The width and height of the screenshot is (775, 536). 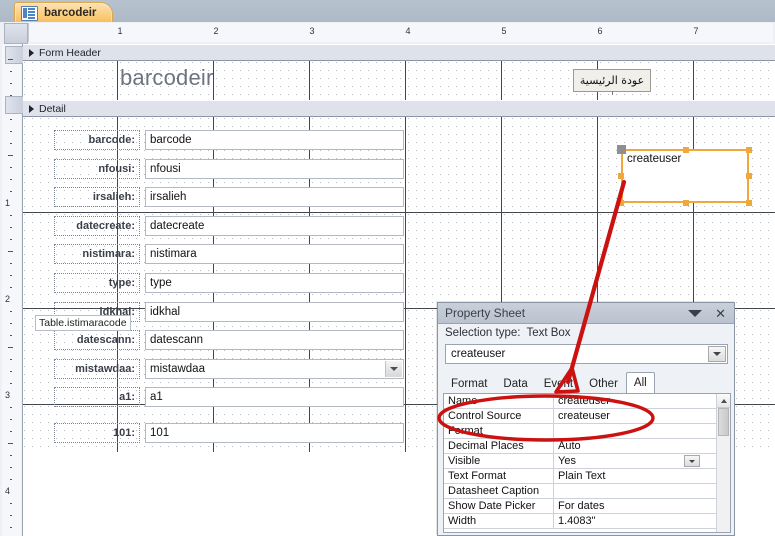 I want to click on field-textbox: barcode, so click(x=274, y=140).